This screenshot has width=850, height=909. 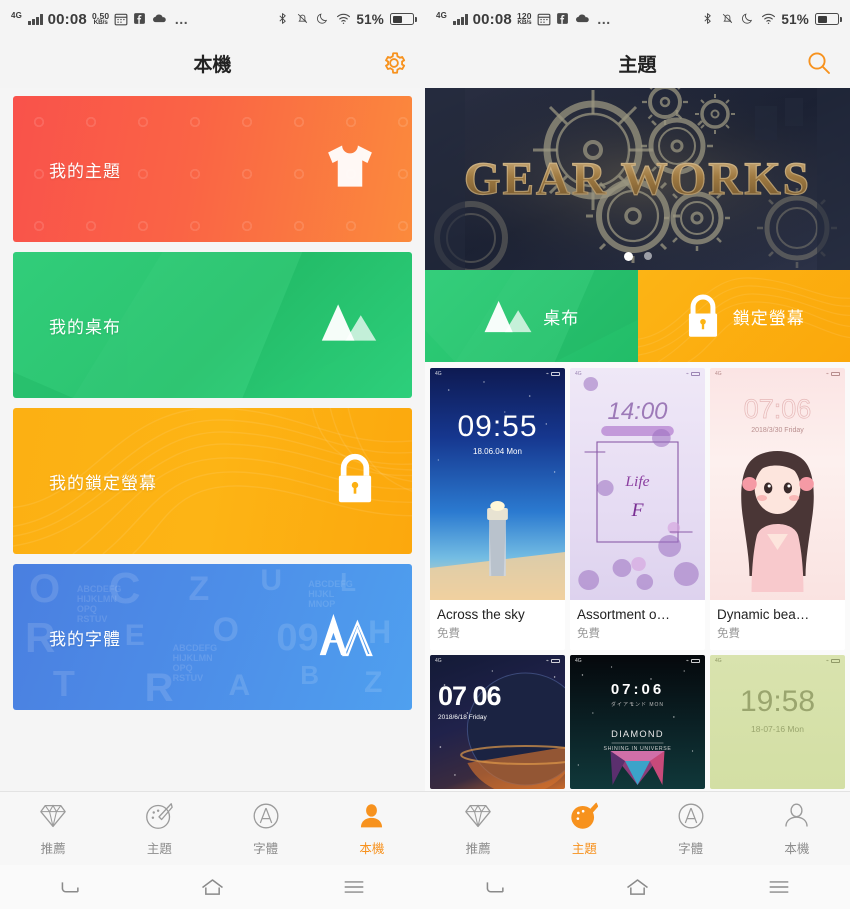 What do you see at coordinates (497, 433) in the screenshot?
I see `thumb-time: 09:55 18.06.04 Mon` at bounding box center [497, 433].